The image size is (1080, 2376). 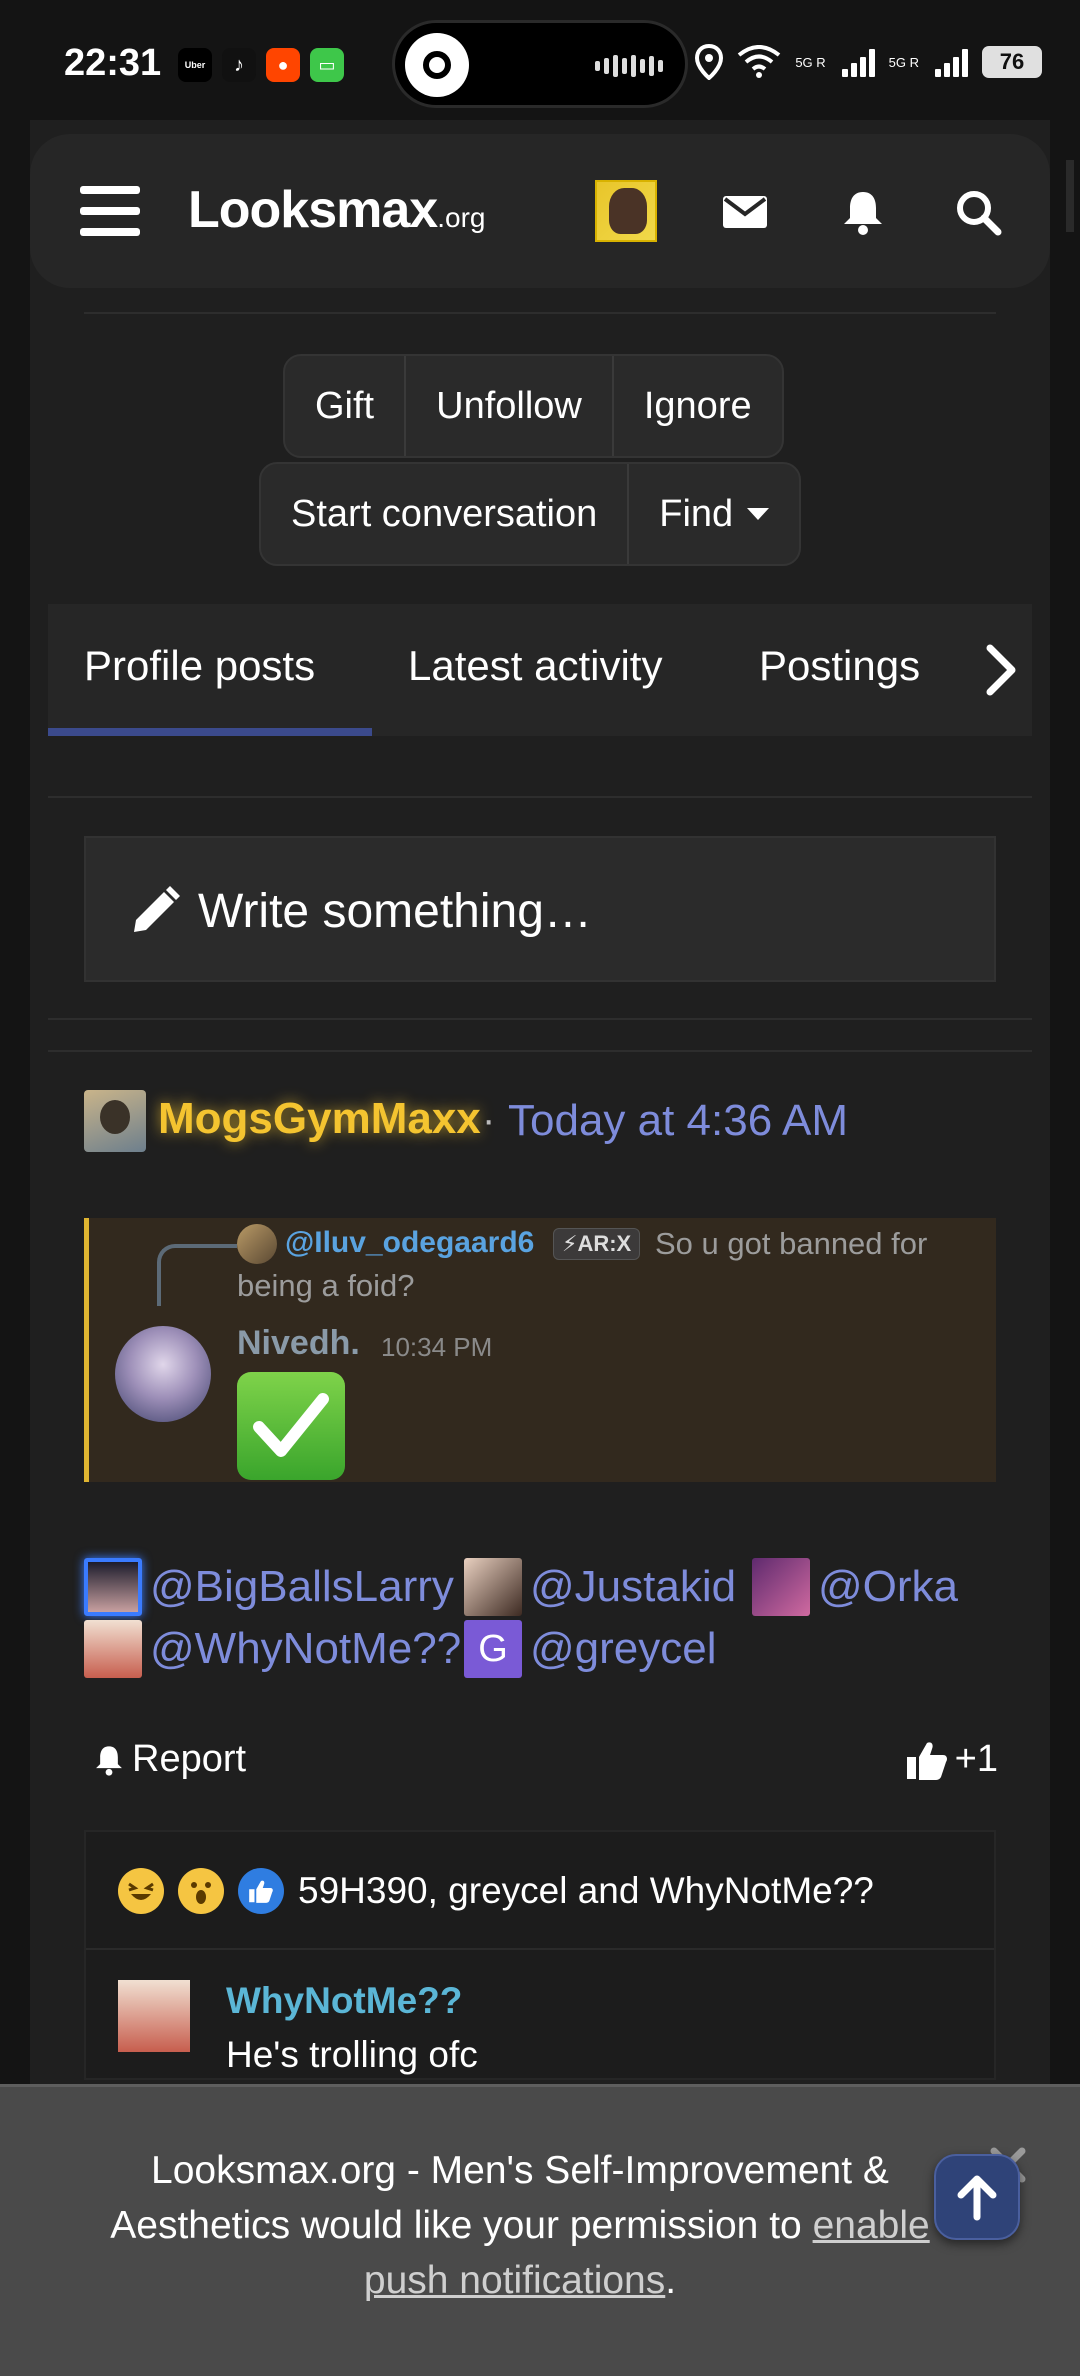 What do you see at coordinates (195, 65) in the screenshot?
I see `uber-icon: Uber` at bounding box center [195, 65].